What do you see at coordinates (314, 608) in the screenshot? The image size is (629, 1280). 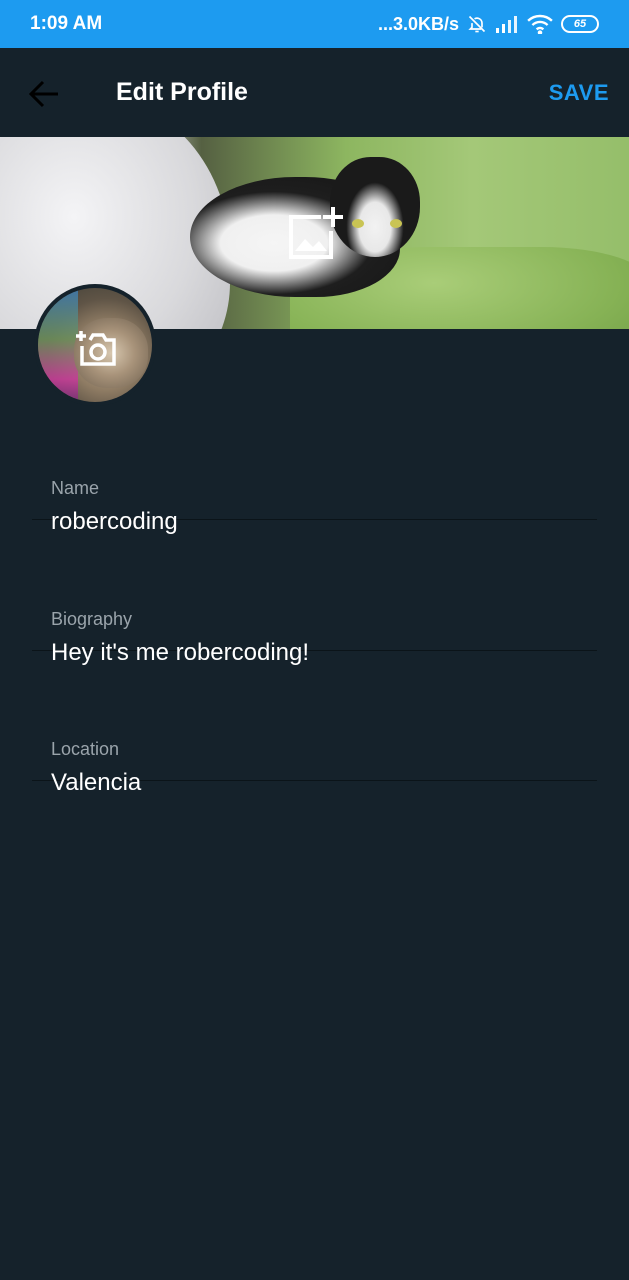 I see `biography-field: Biography Hey it's me robercoding!` at bounding box center [314, 608].